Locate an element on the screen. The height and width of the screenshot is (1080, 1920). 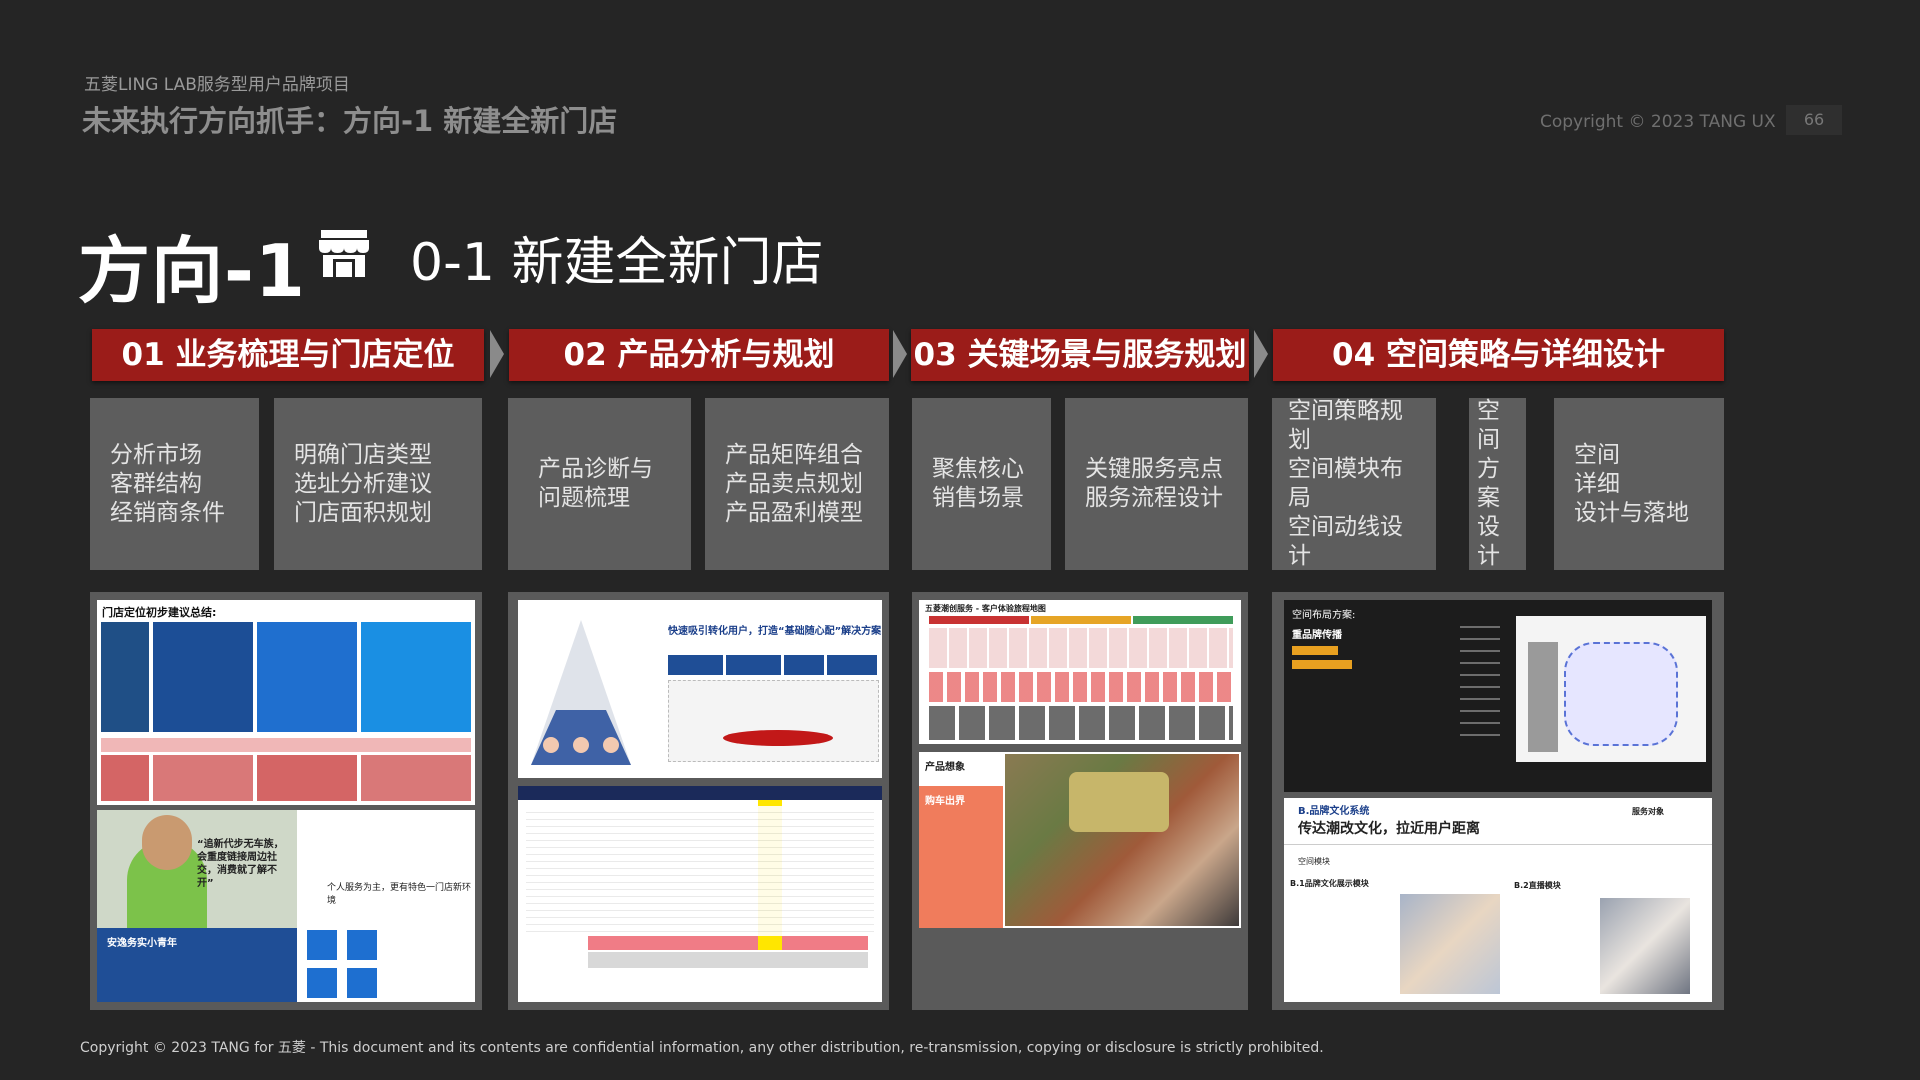
task-text: 分析市场 客群结构 经销商条件 is located at coordinates (167, 483).